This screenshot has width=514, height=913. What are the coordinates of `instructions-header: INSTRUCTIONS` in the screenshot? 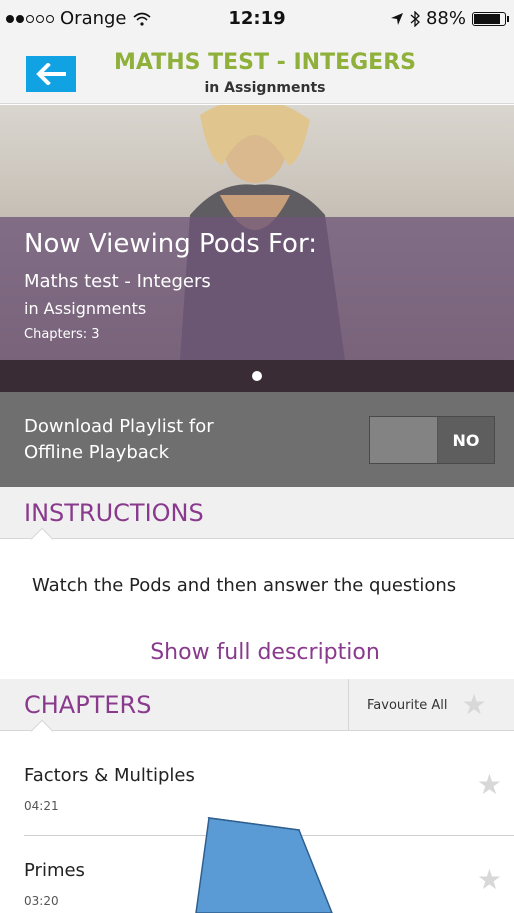 It's located at (257, 519).